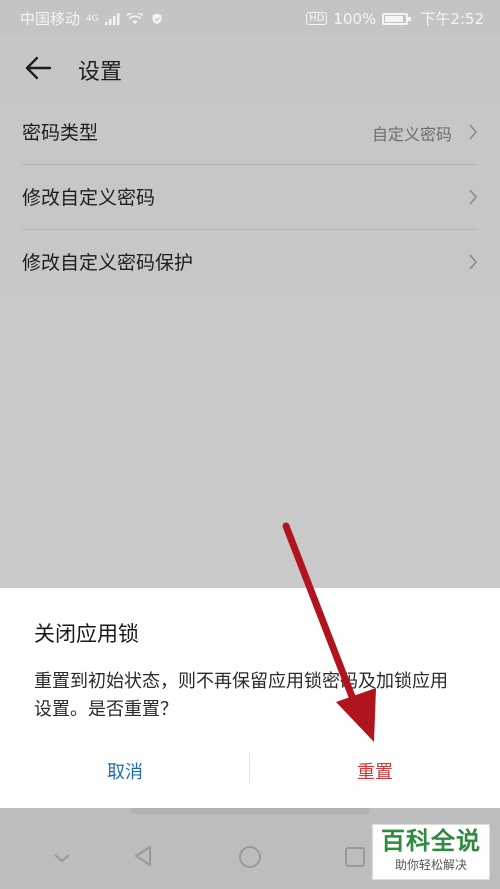 The image size is (500, 889). What do you see at coordinates (394, 18) in the screenshot?
I see `battery-fill` at bounding box center [394, 18].